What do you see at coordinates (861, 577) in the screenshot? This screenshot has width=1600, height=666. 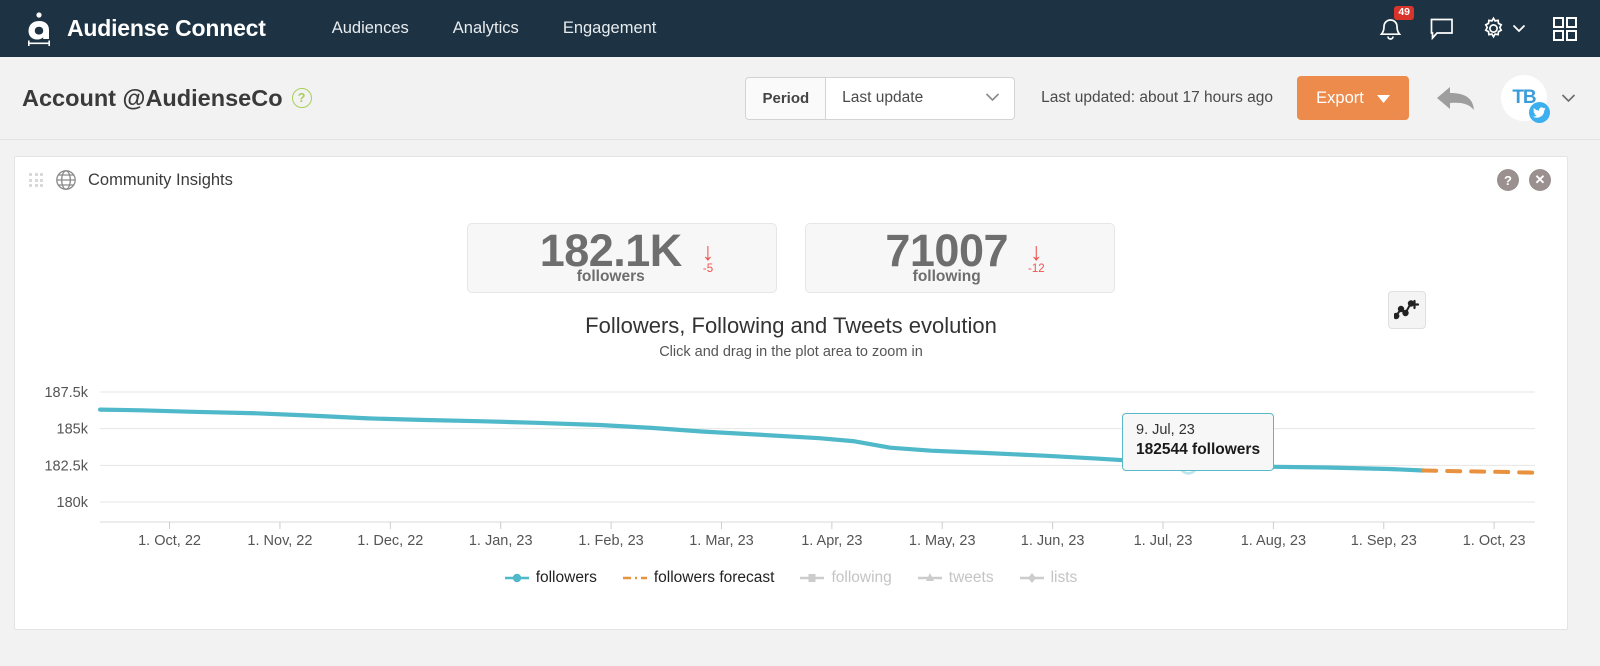 I see `legend-label-following: following` at bounding box center [861, 577].